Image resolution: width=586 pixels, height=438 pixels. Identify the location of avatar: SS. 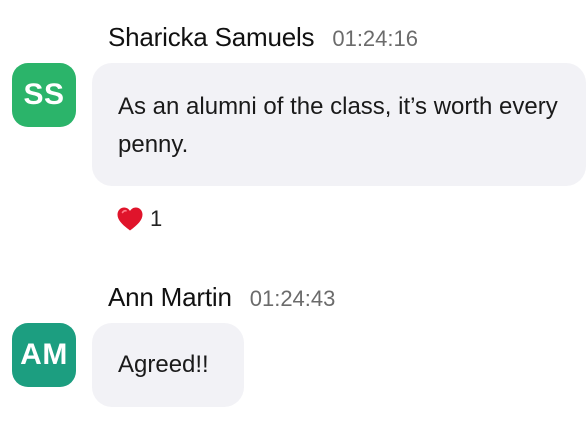
(44, 95).